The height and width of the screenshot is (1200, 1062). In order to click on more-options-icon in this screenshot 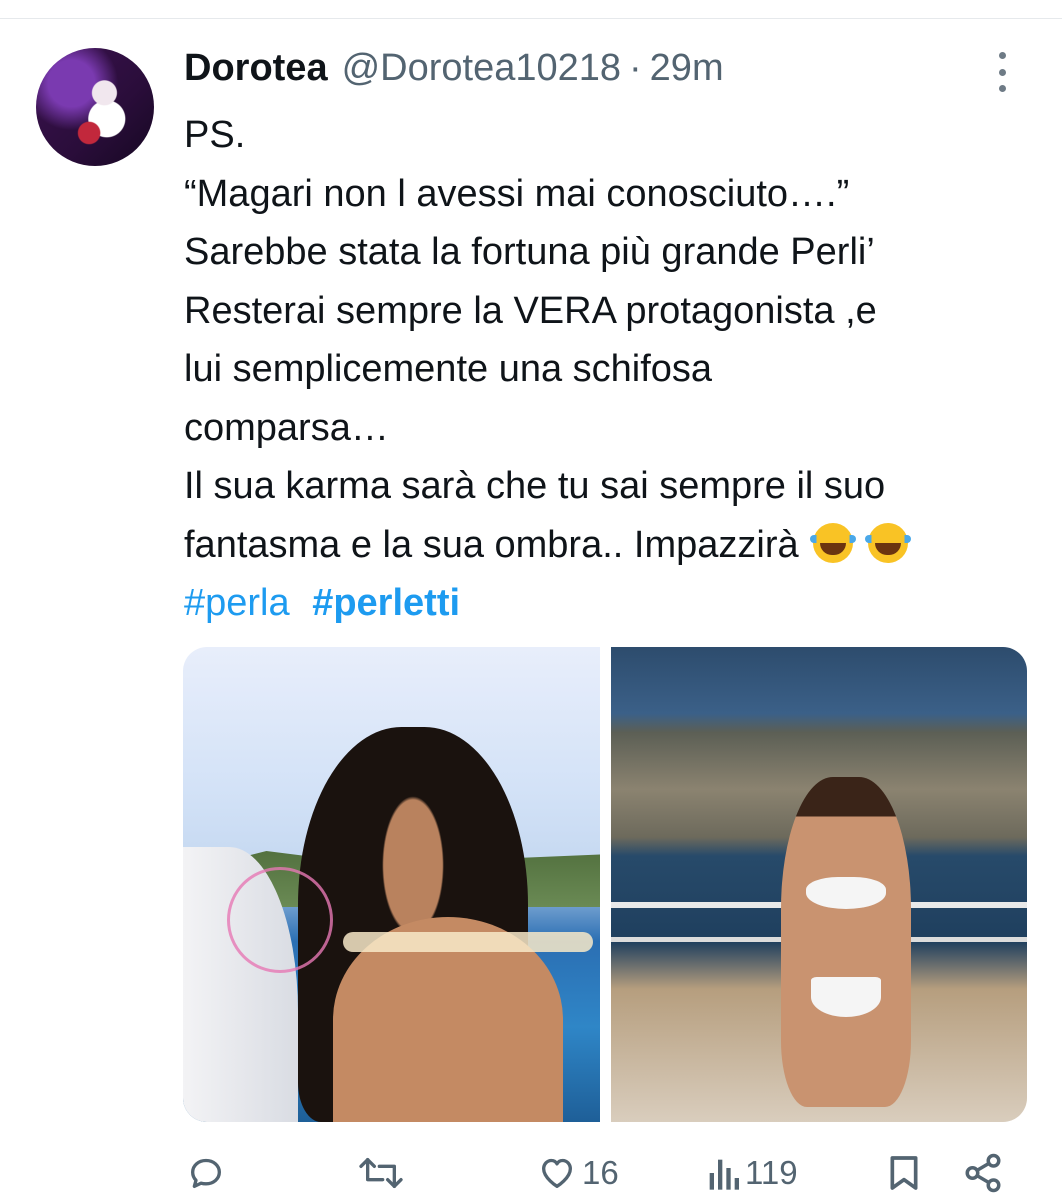, I will do `click(1002, 72)`.